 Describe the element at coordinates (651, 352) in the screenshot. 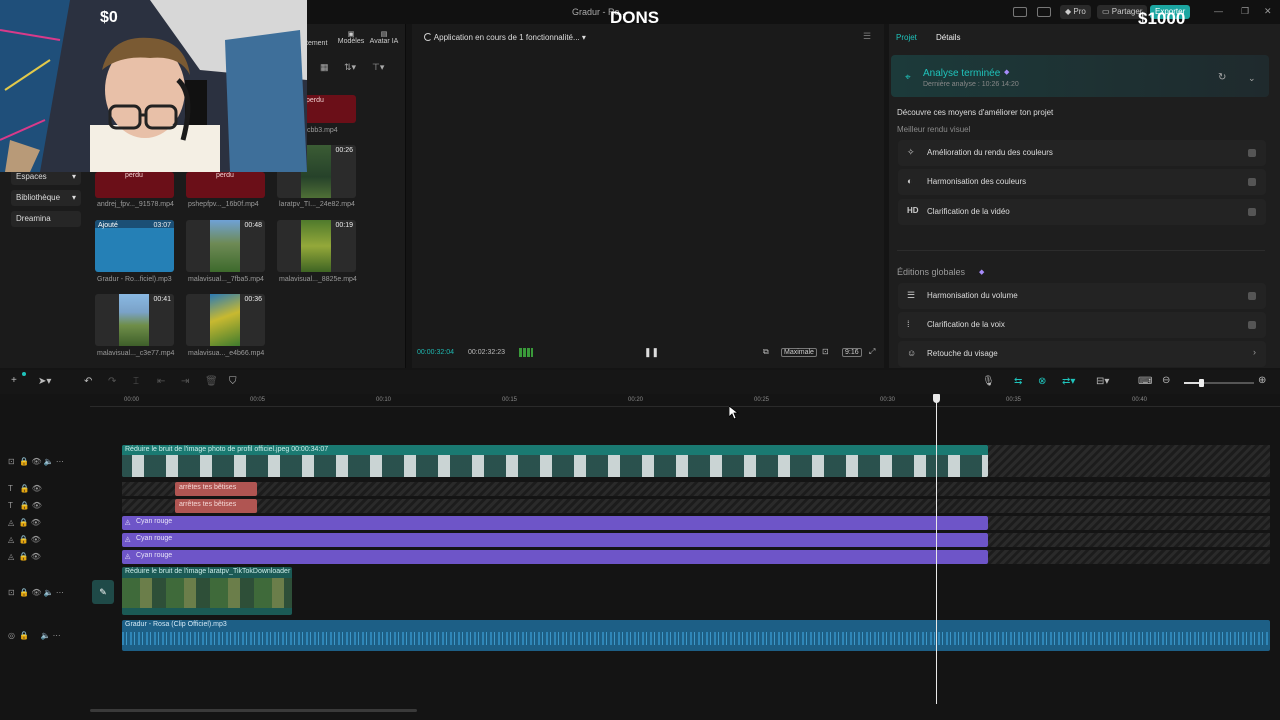

I see `pause-icon: ❚❚` at that location.